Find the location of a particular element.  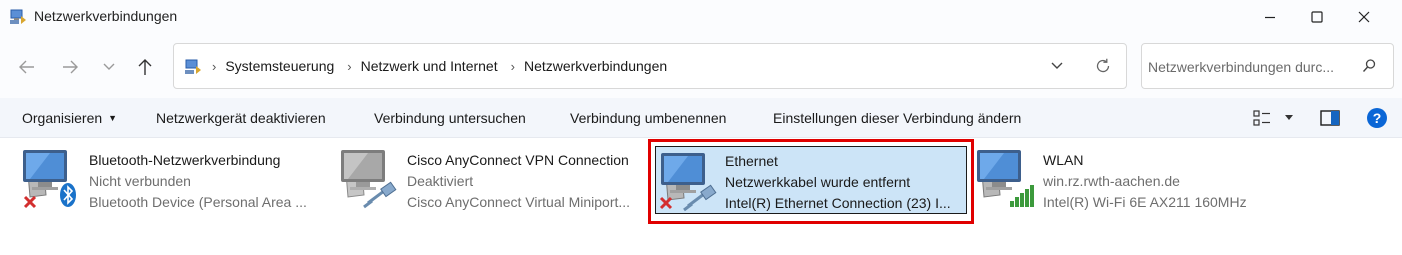

connection-name: Bluetooth-Netzwerkverbindung is located at coordinates (185, 160).